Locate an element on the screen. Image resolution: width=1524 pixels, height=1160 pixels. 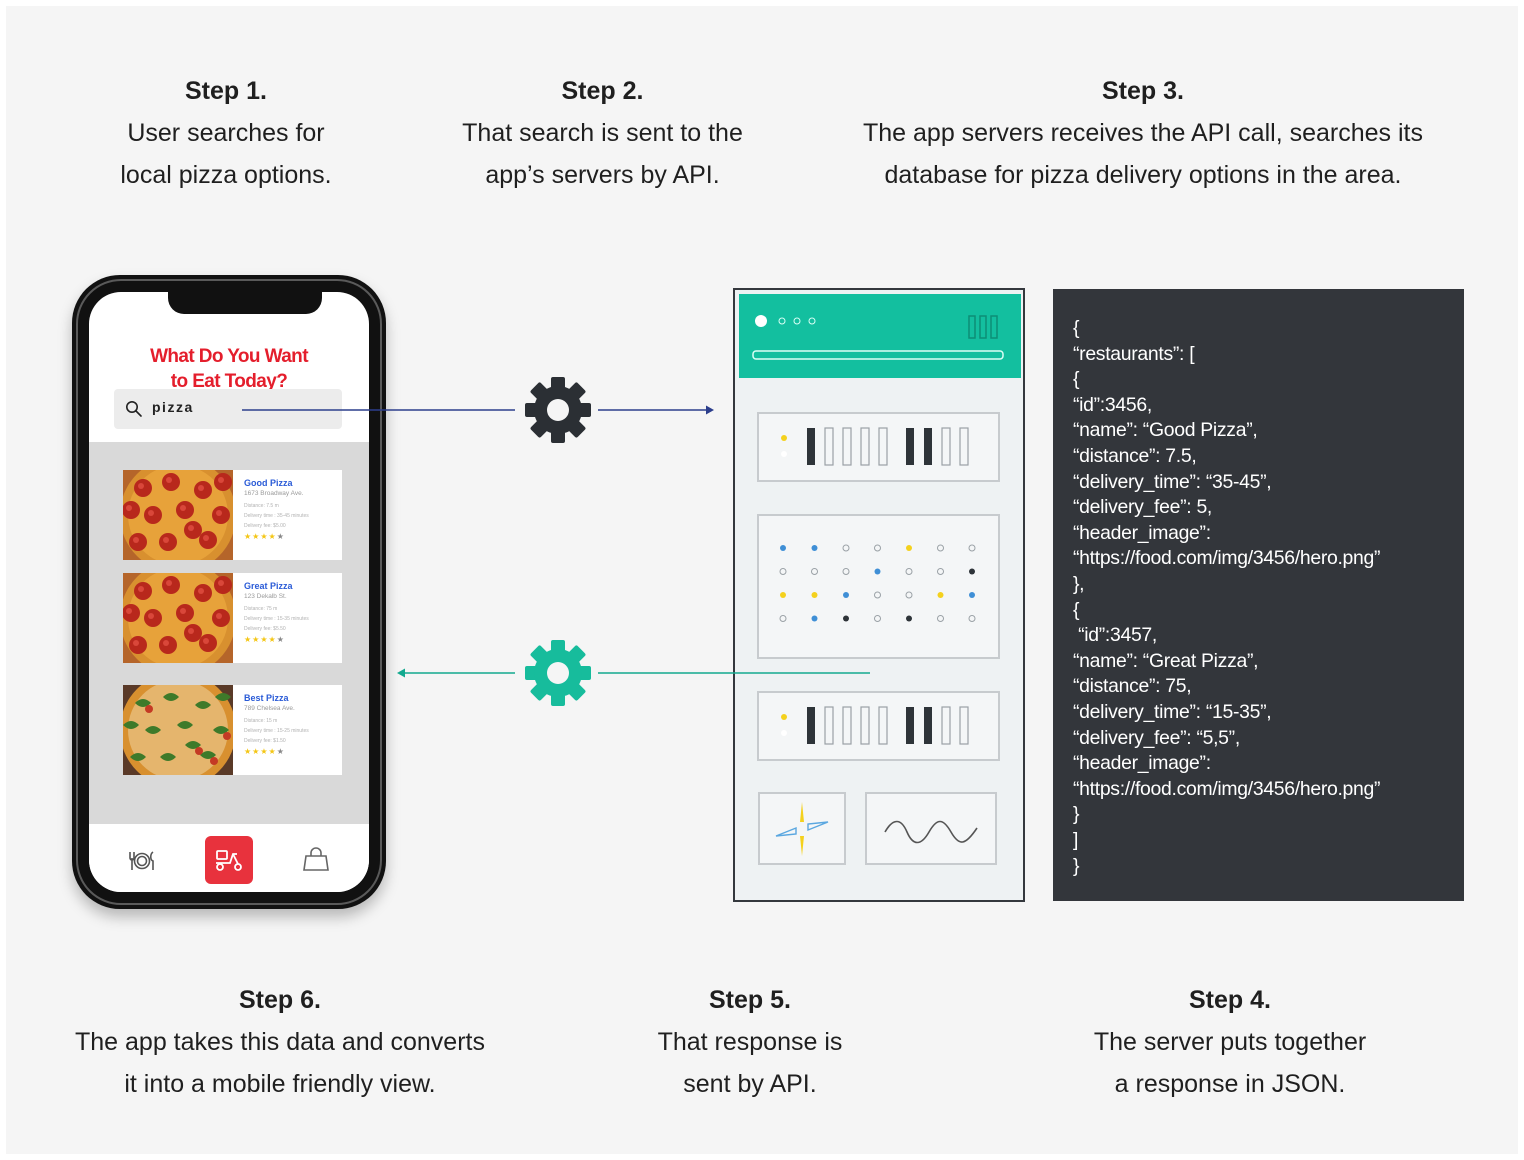
flow-arrows is located at coordinates (556, 541).